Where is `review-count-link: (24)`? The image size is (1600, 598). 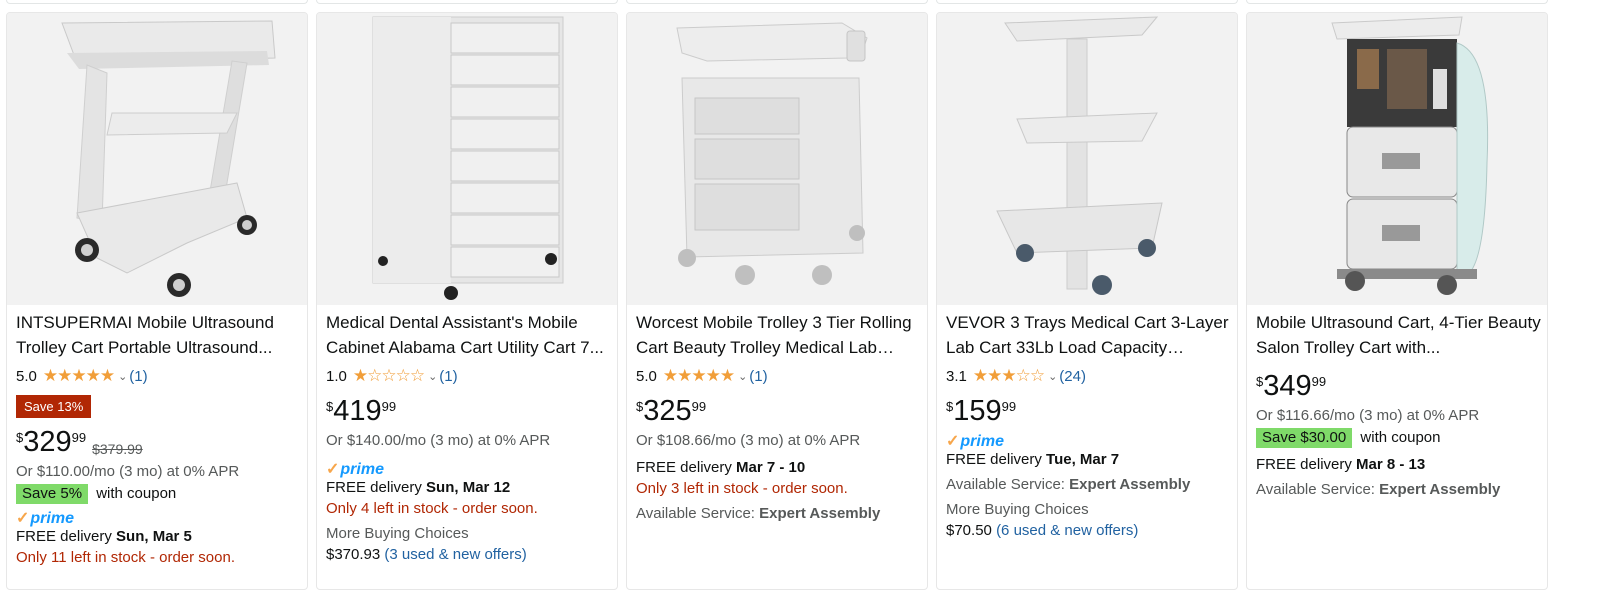
review-count-link: (24) is located at coordinates (1072, 376).